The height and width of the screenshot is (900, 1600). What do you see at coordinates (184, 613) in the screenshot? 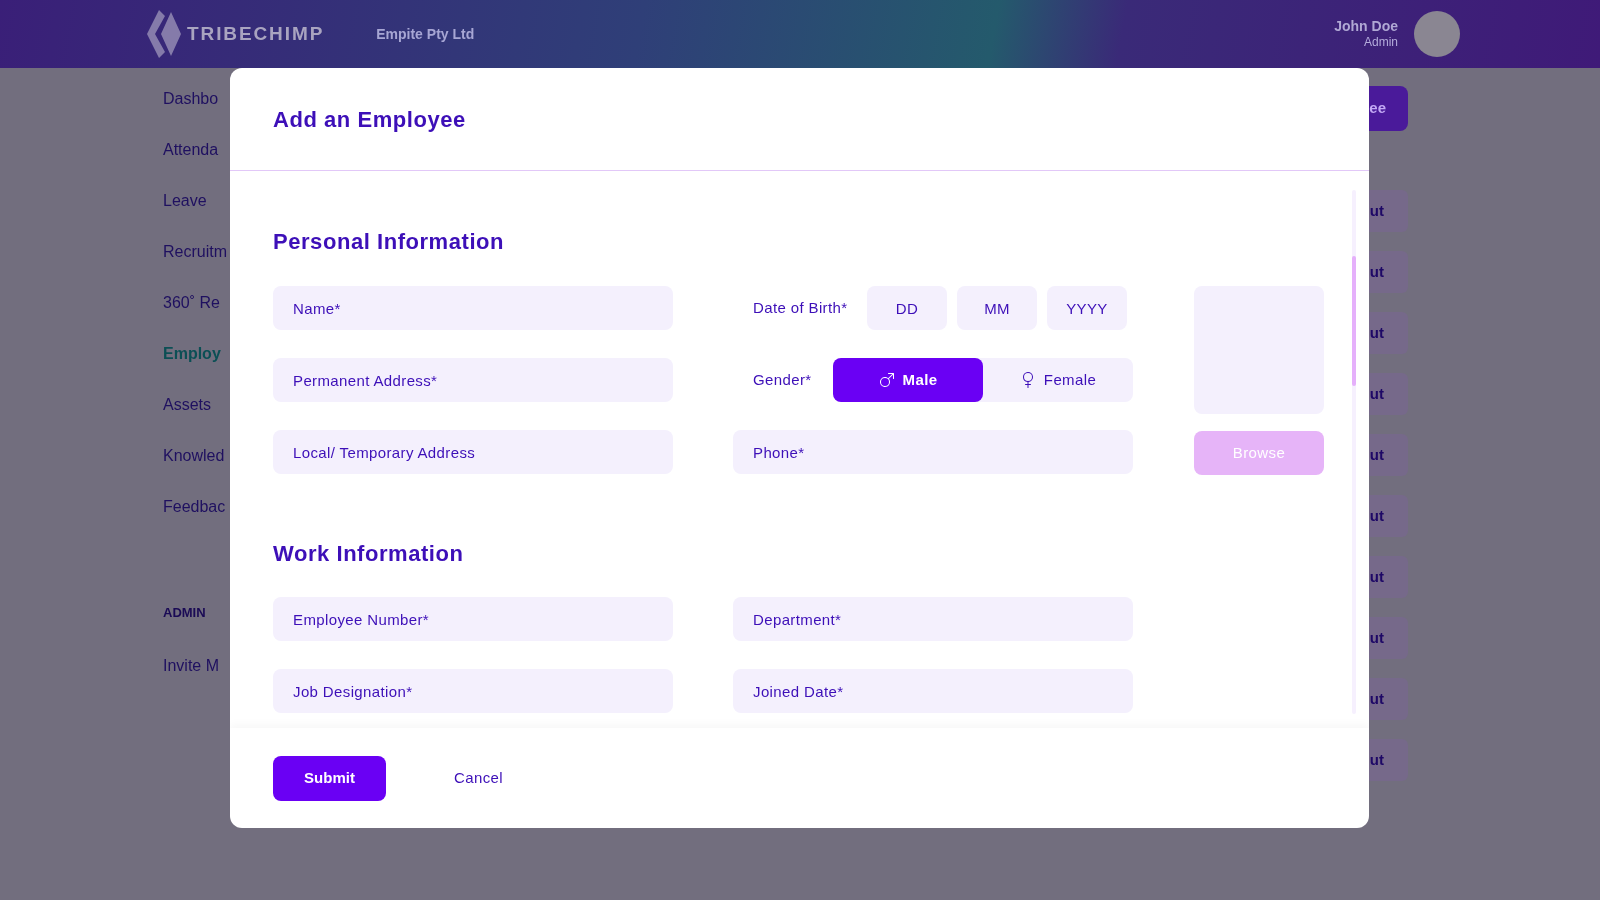
I see `sidebar-section-label: ADMIN` at bounding box center [184, 613].